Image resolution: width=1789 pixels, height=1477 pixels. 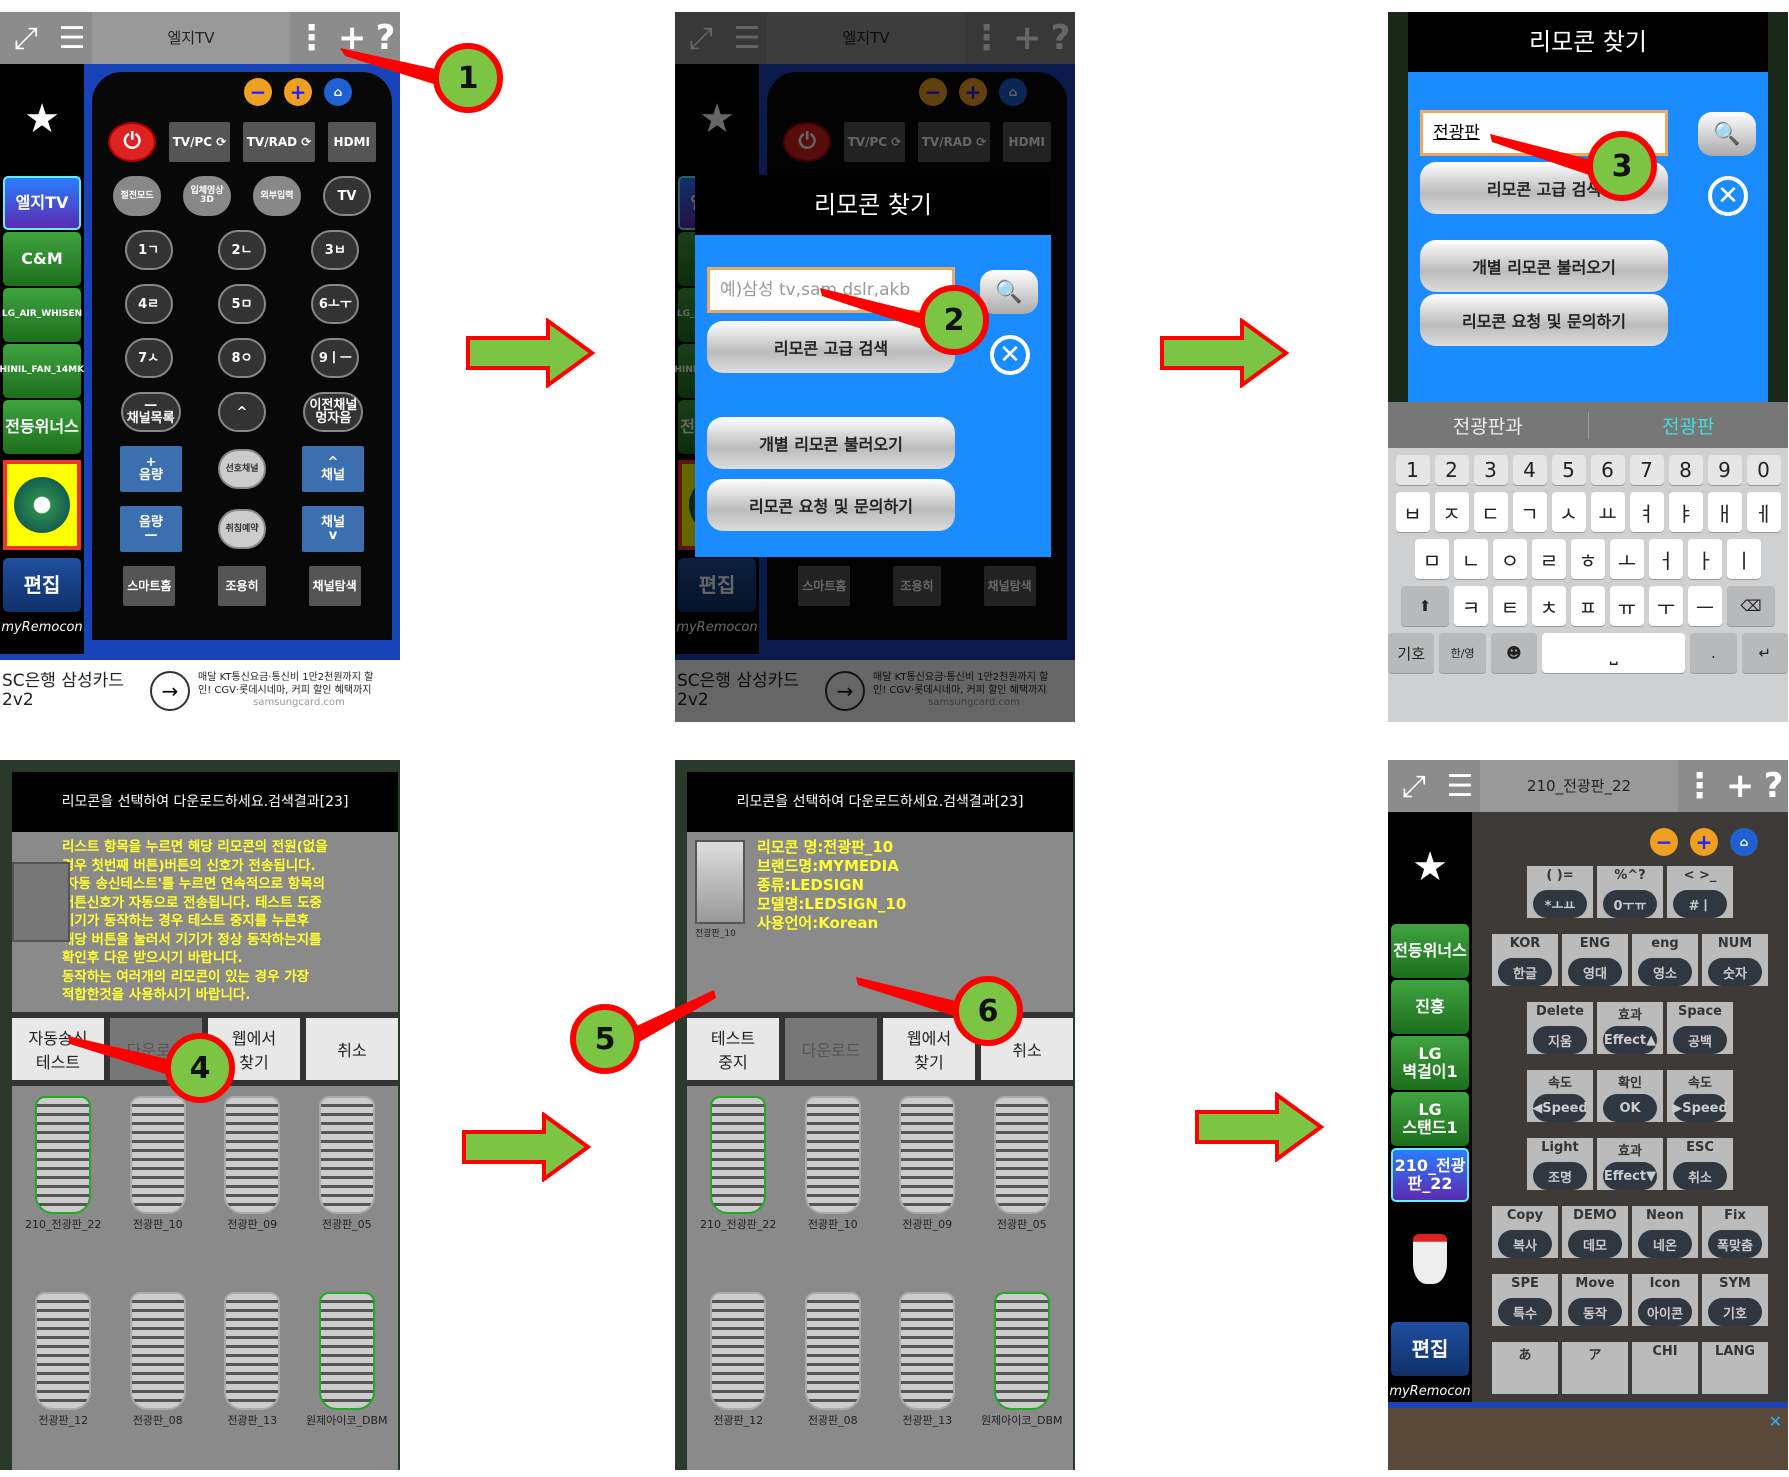 What do you see at coordinates (954, 320) in the screenshot?
I see `step-callout-2: 2` at bounding box center [954, 320].